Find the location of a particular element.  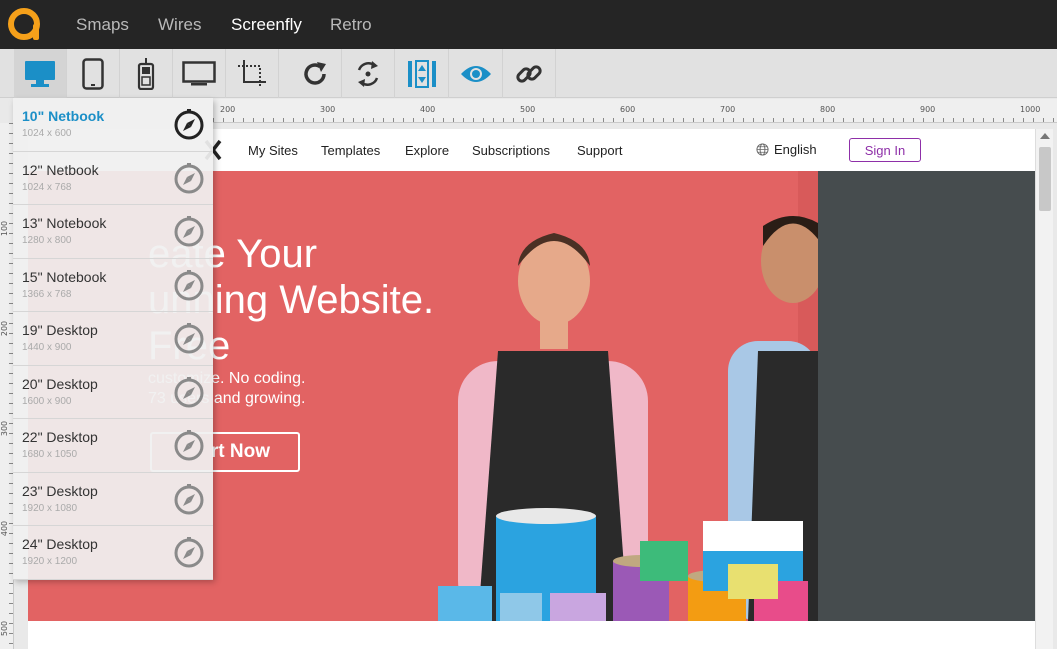

mobile-button is located at coordinates (146, 73).